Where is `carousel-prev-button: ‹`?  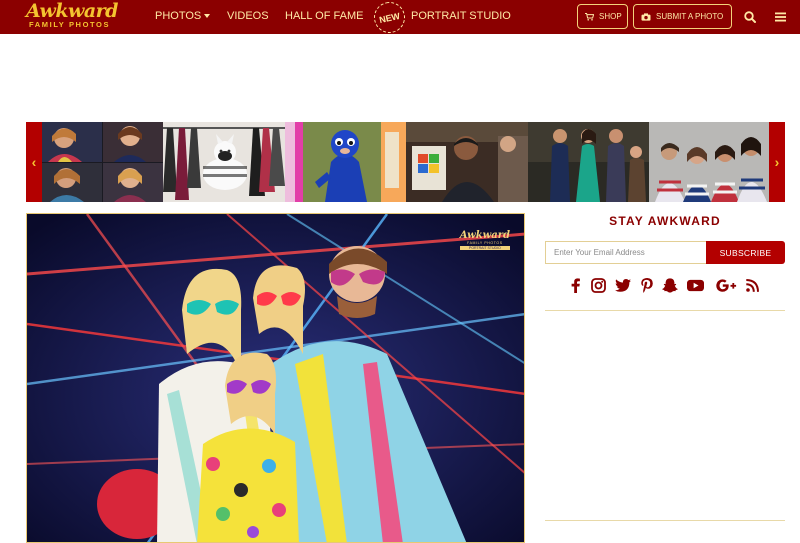 carousel-prev-button: ‹ is located at coordinates (34, 162).